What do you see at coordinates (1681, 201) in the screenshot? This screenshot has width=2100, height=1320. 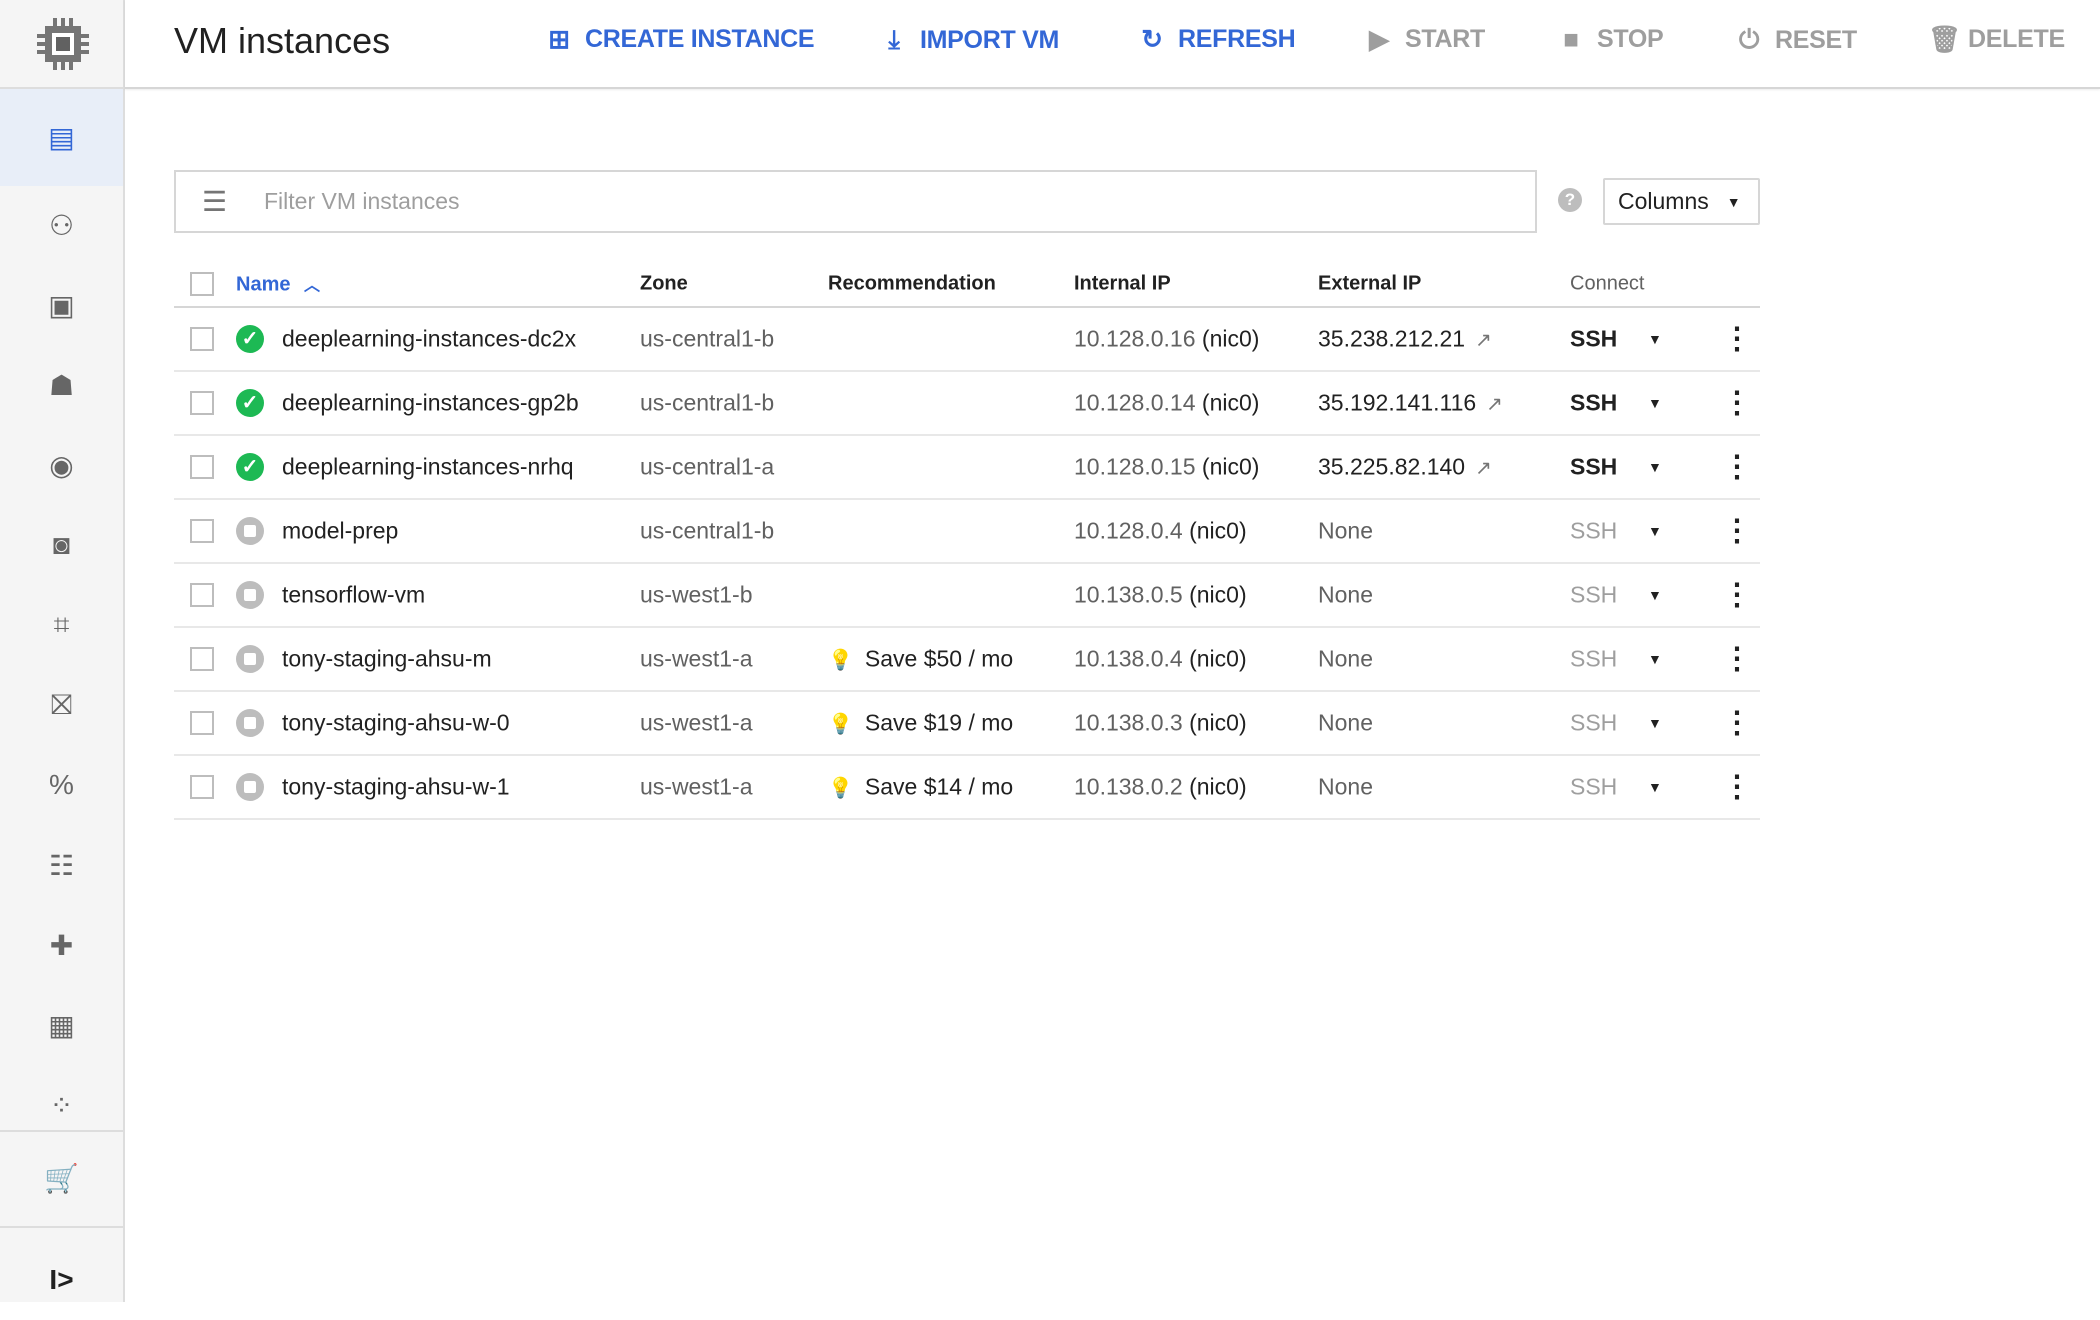 I see `columns-button: Columns ▼` at bounding box center [1681, 201].